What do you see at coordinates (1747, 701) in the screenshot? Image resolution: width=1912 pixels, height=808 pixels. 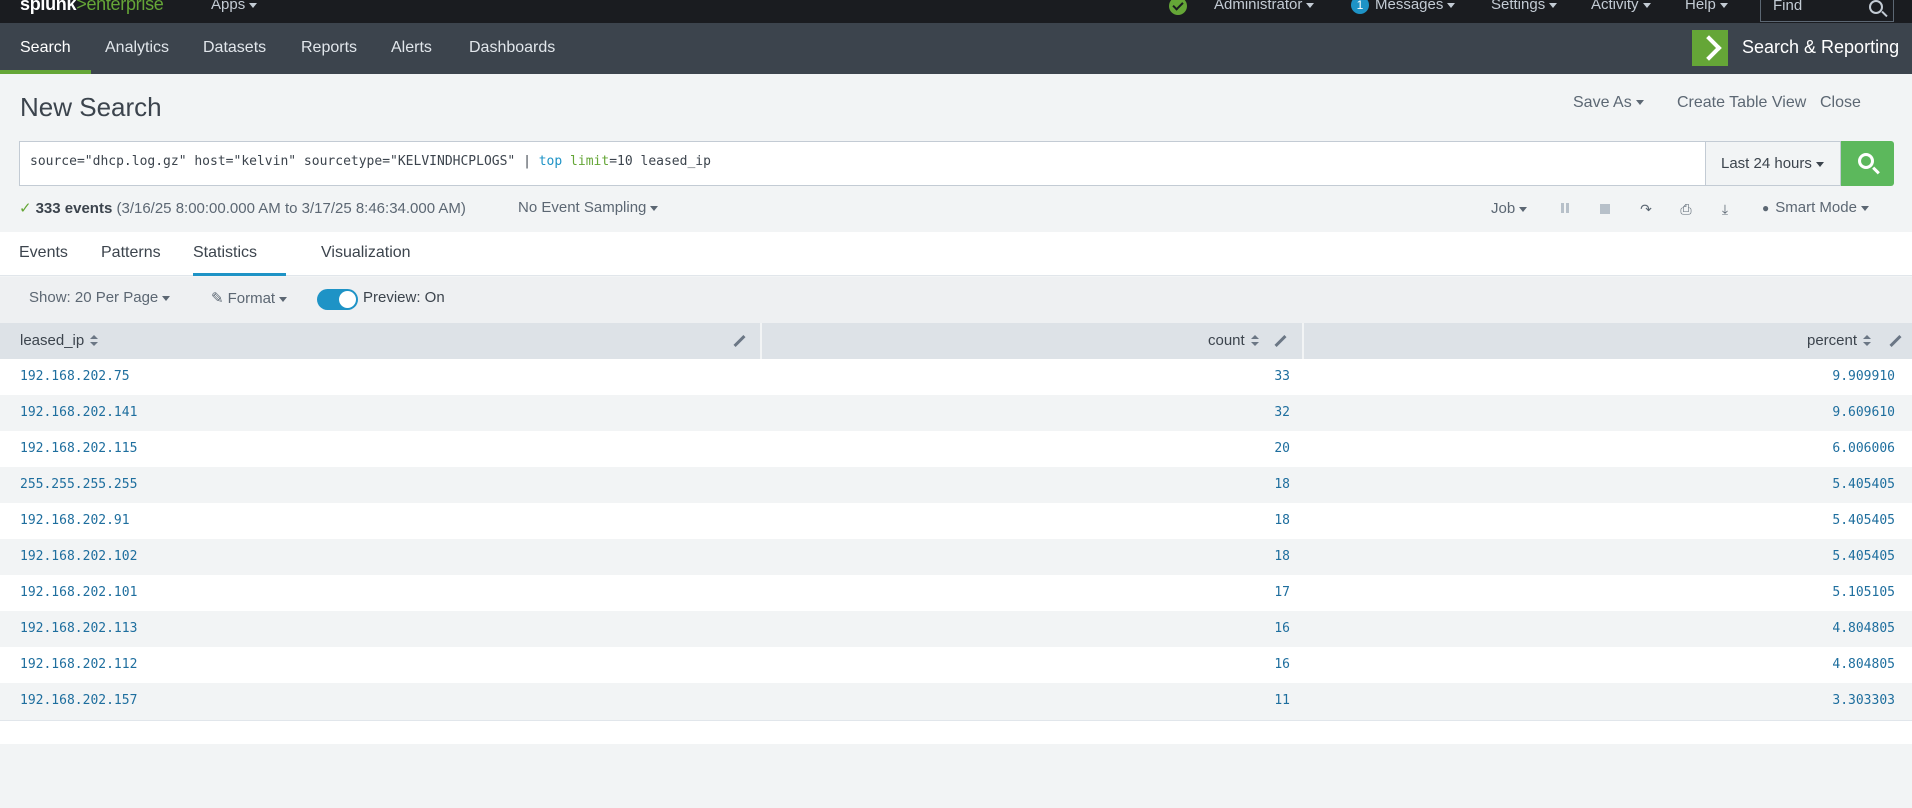 I see `cell-percent: 3.303303` at bounding box center [1747, 701].